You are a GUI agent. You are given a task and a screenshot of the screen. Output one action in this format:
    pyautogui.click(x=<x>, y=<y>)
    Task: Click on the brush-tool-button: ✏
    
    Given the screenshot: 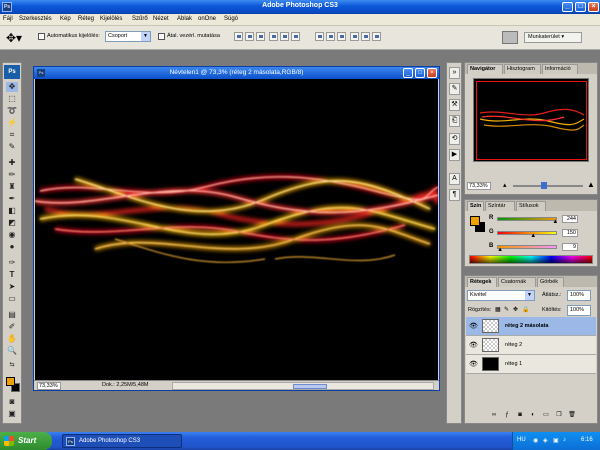 What is the action you would take?
    pyautogui.click(x=12, y=175)
    